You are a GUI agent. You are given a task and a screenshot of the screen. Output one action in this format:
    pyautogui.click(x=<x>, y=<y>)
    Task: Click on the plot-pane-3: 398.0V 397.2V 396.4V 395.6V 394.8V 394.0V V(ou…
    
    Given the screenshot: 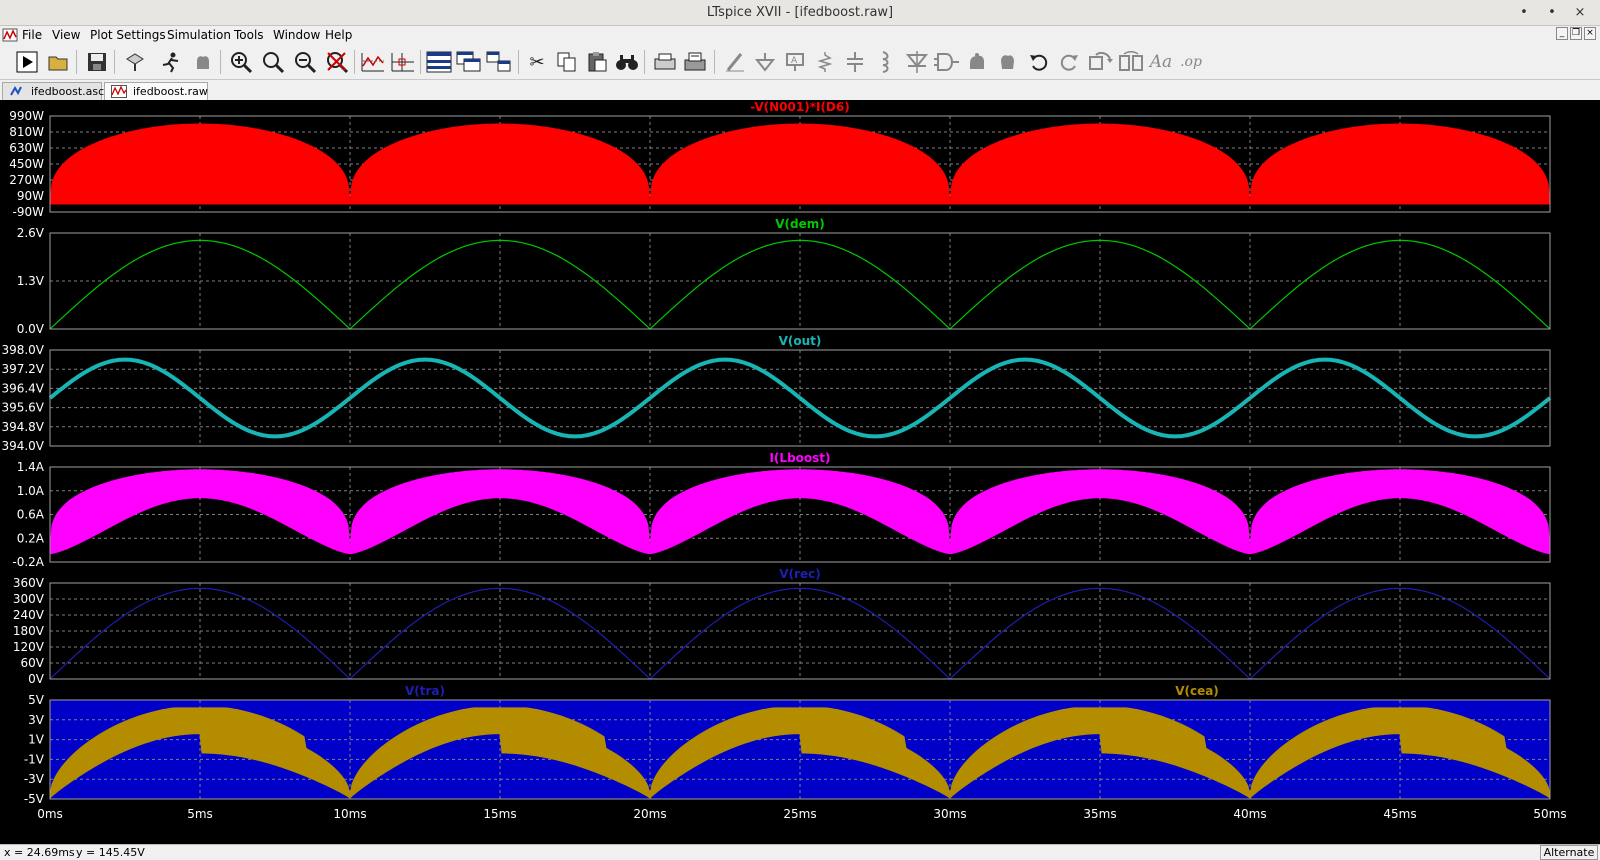 What is the action you would take?
    pyautogui.click(x=776, y=393)
    